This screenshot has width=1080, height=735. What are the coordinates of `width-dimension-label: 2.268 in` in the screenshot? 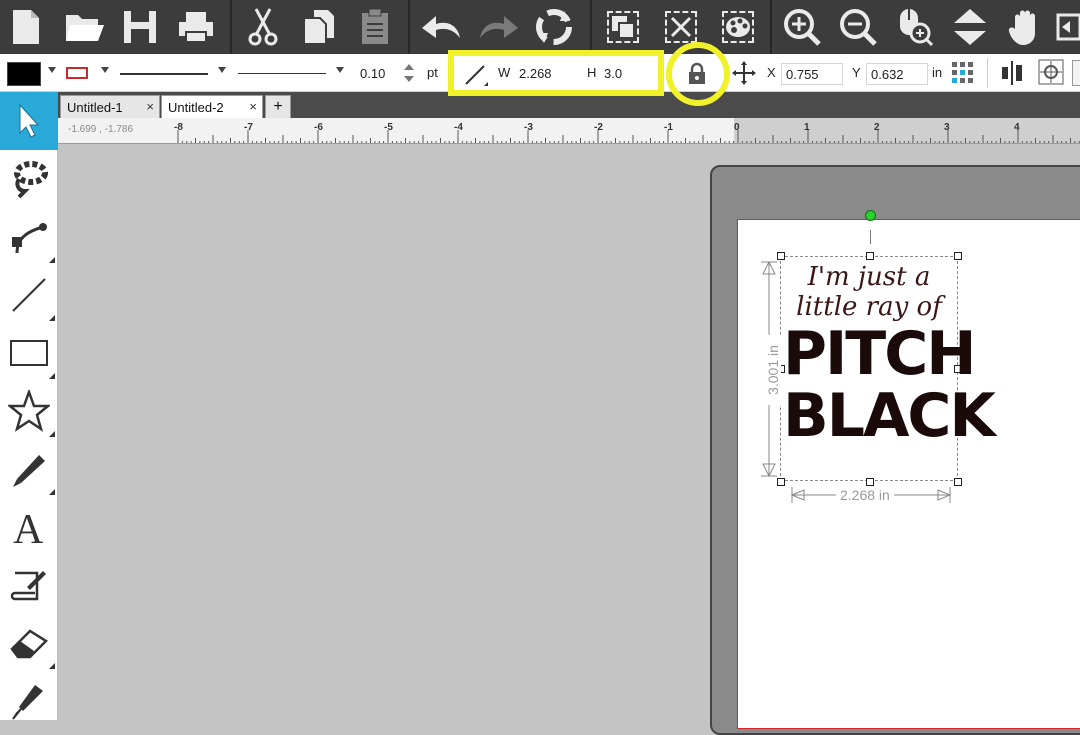 It's located at (865, 495).